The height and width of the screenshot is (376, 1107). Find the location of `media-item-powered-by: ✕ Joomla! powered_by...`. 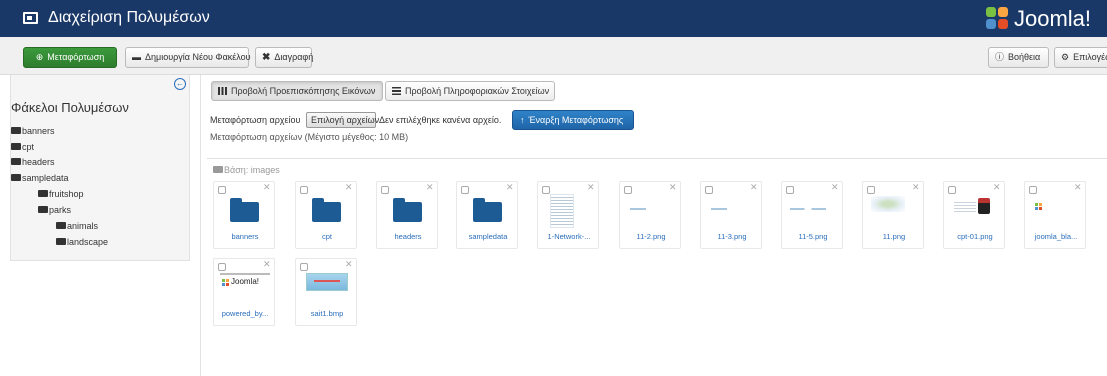

media-item-powered-by: ✕ Joomla! powered_by... is located at coordinates (244, 292).